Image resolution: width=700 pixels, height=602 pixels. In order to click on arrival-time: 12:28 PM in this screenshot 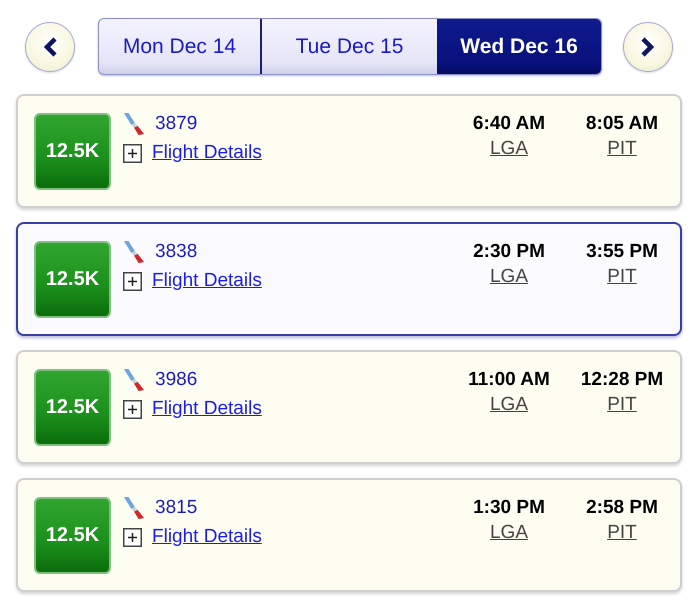, I will do `click(622, 380)`.